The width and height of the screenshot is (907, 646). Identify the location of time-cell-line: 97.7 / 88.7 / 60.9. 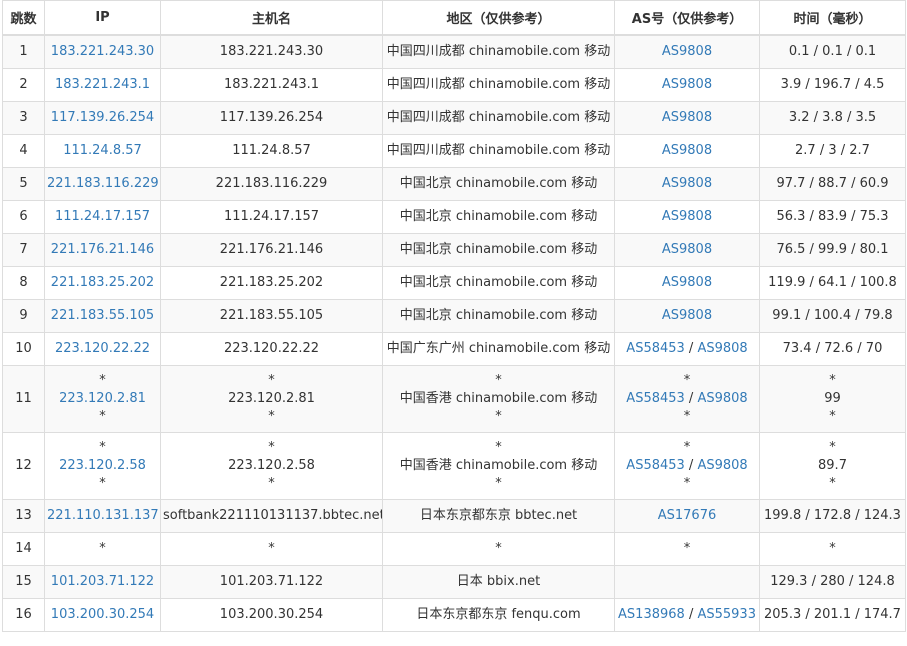
(832, 183).